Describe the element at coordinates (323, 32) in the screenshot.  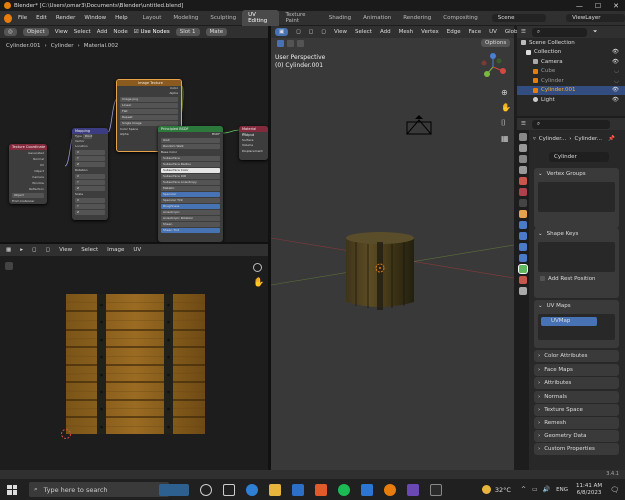
I see `face-select-icon: ◻` at that location.